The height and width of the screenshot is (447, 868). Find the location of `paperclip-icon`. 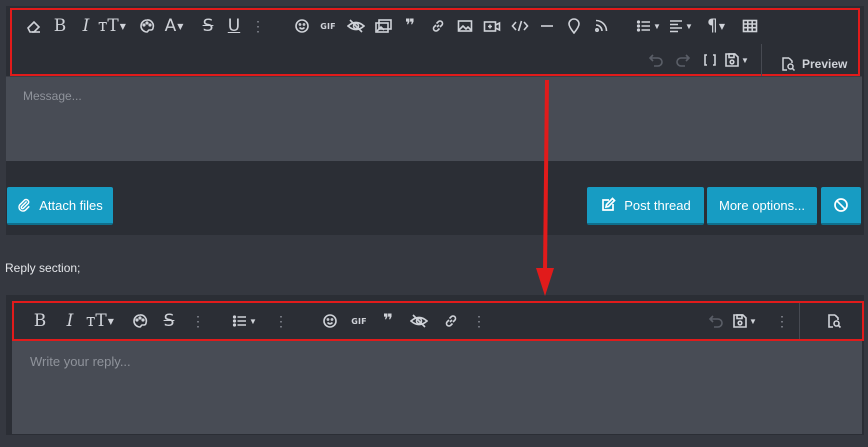

paperclip-icon is located at coordinates (24, 205).